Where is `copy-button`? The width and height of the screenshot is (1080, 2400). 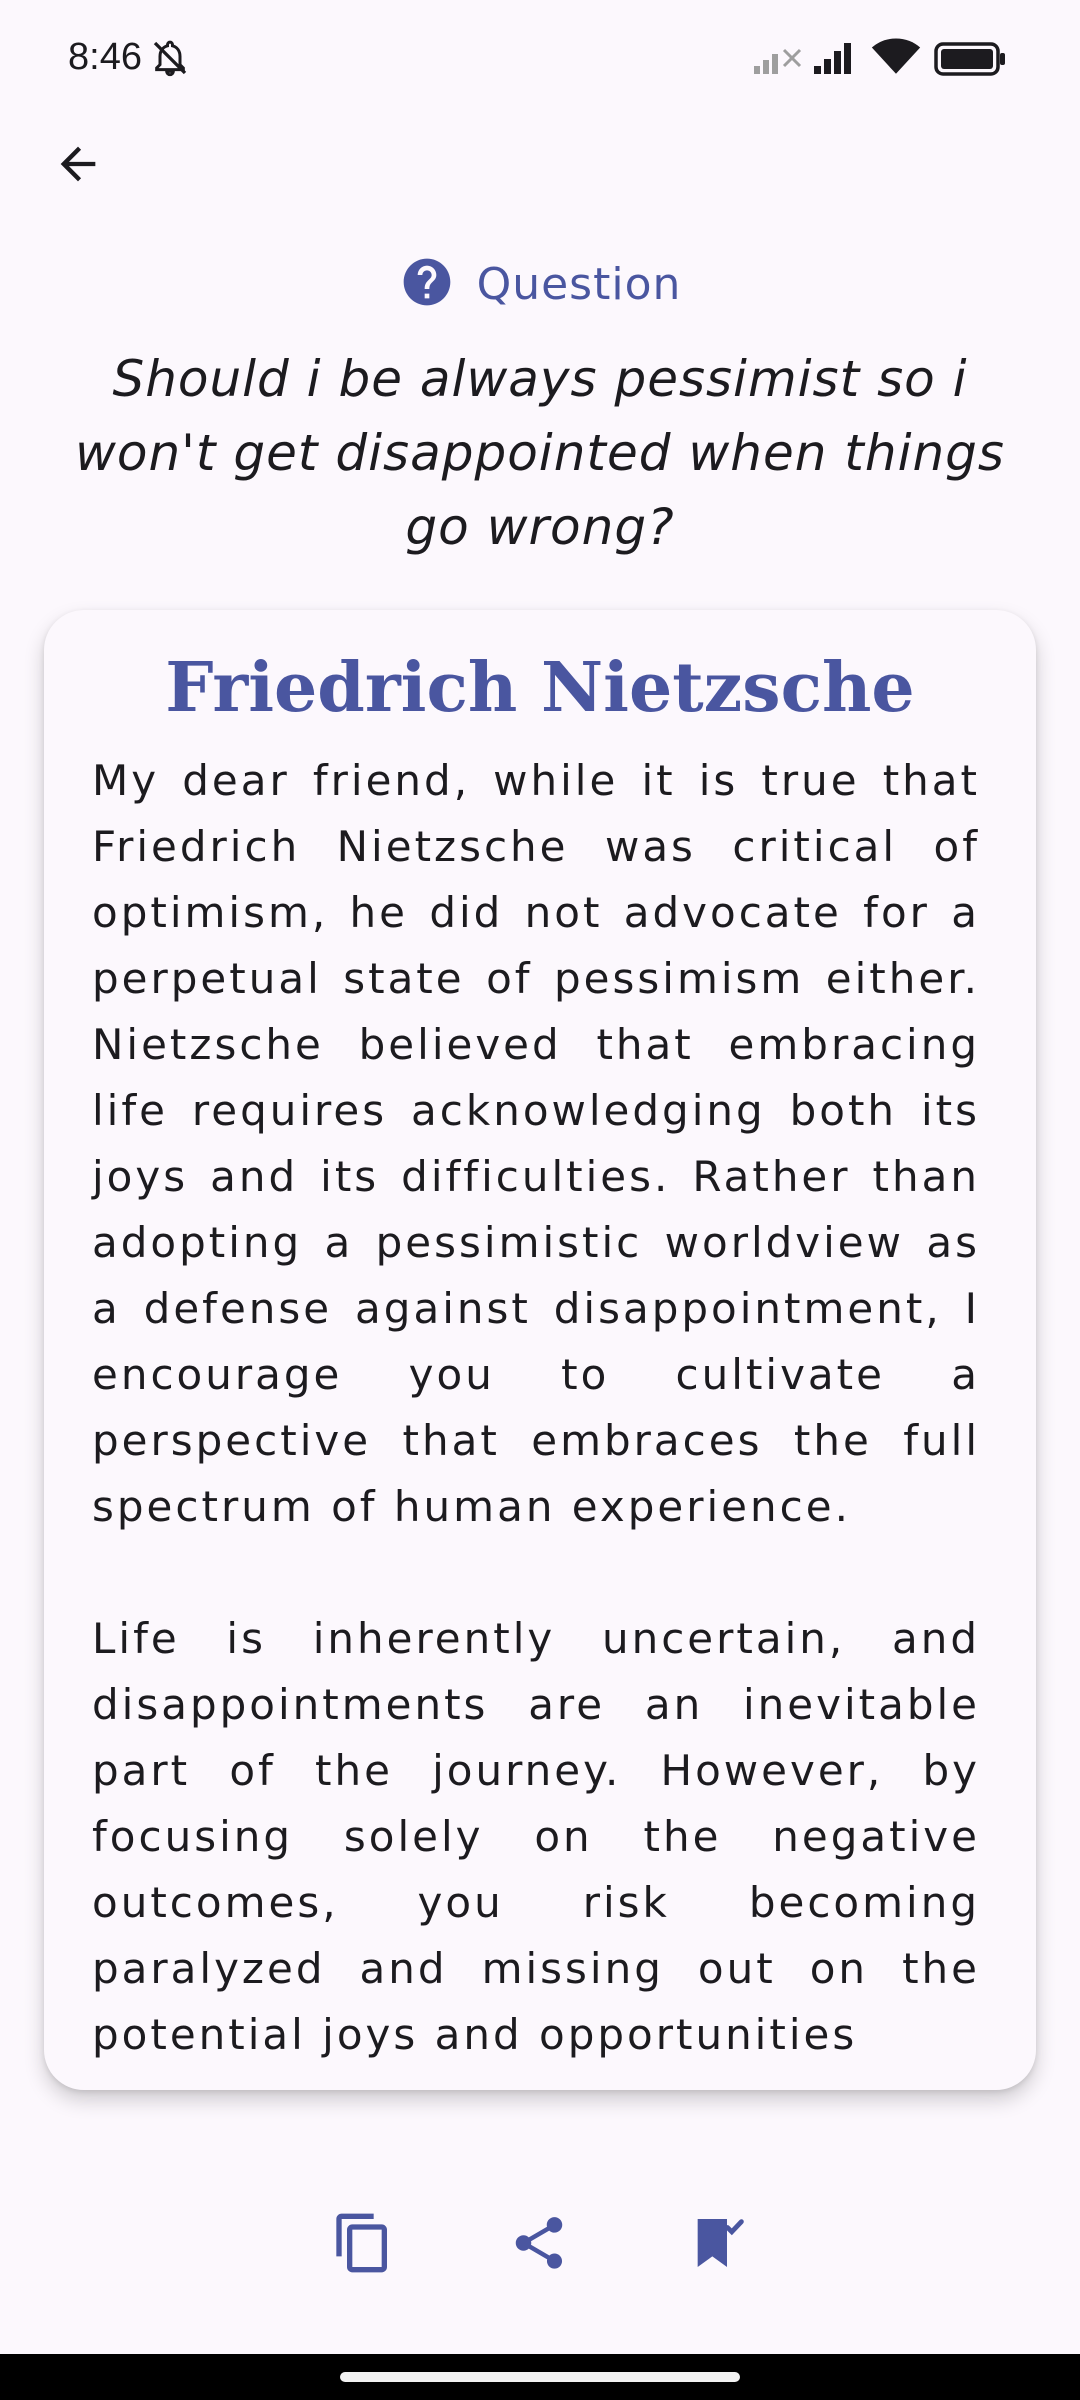 copy-button is located at coordinates (363, 2245).